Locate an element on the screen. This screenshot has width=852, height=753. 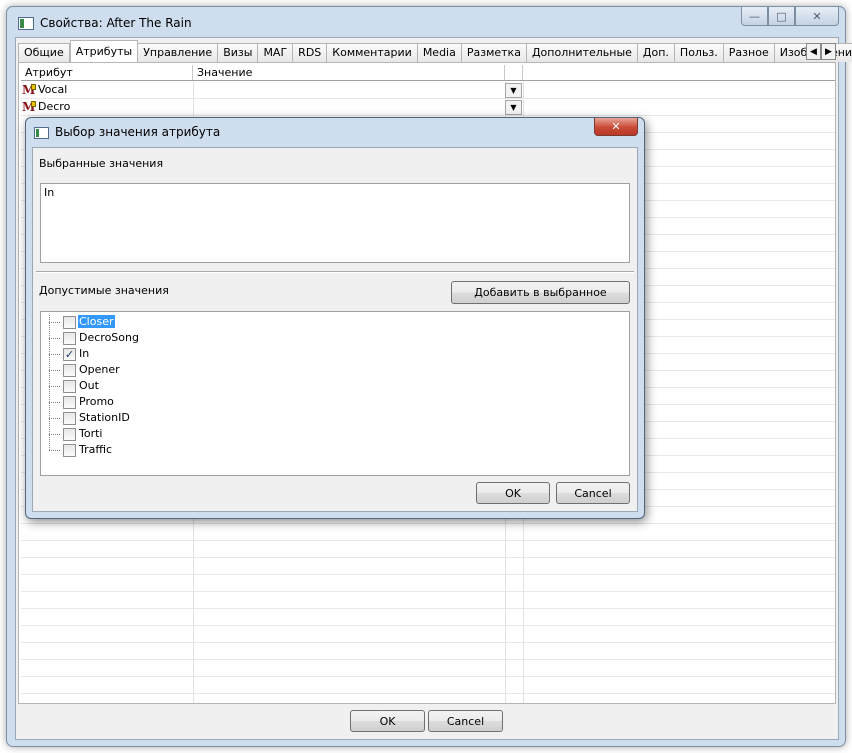
add-to-selected-button: Добавить в выбранное is located at coordinates (540, 292).